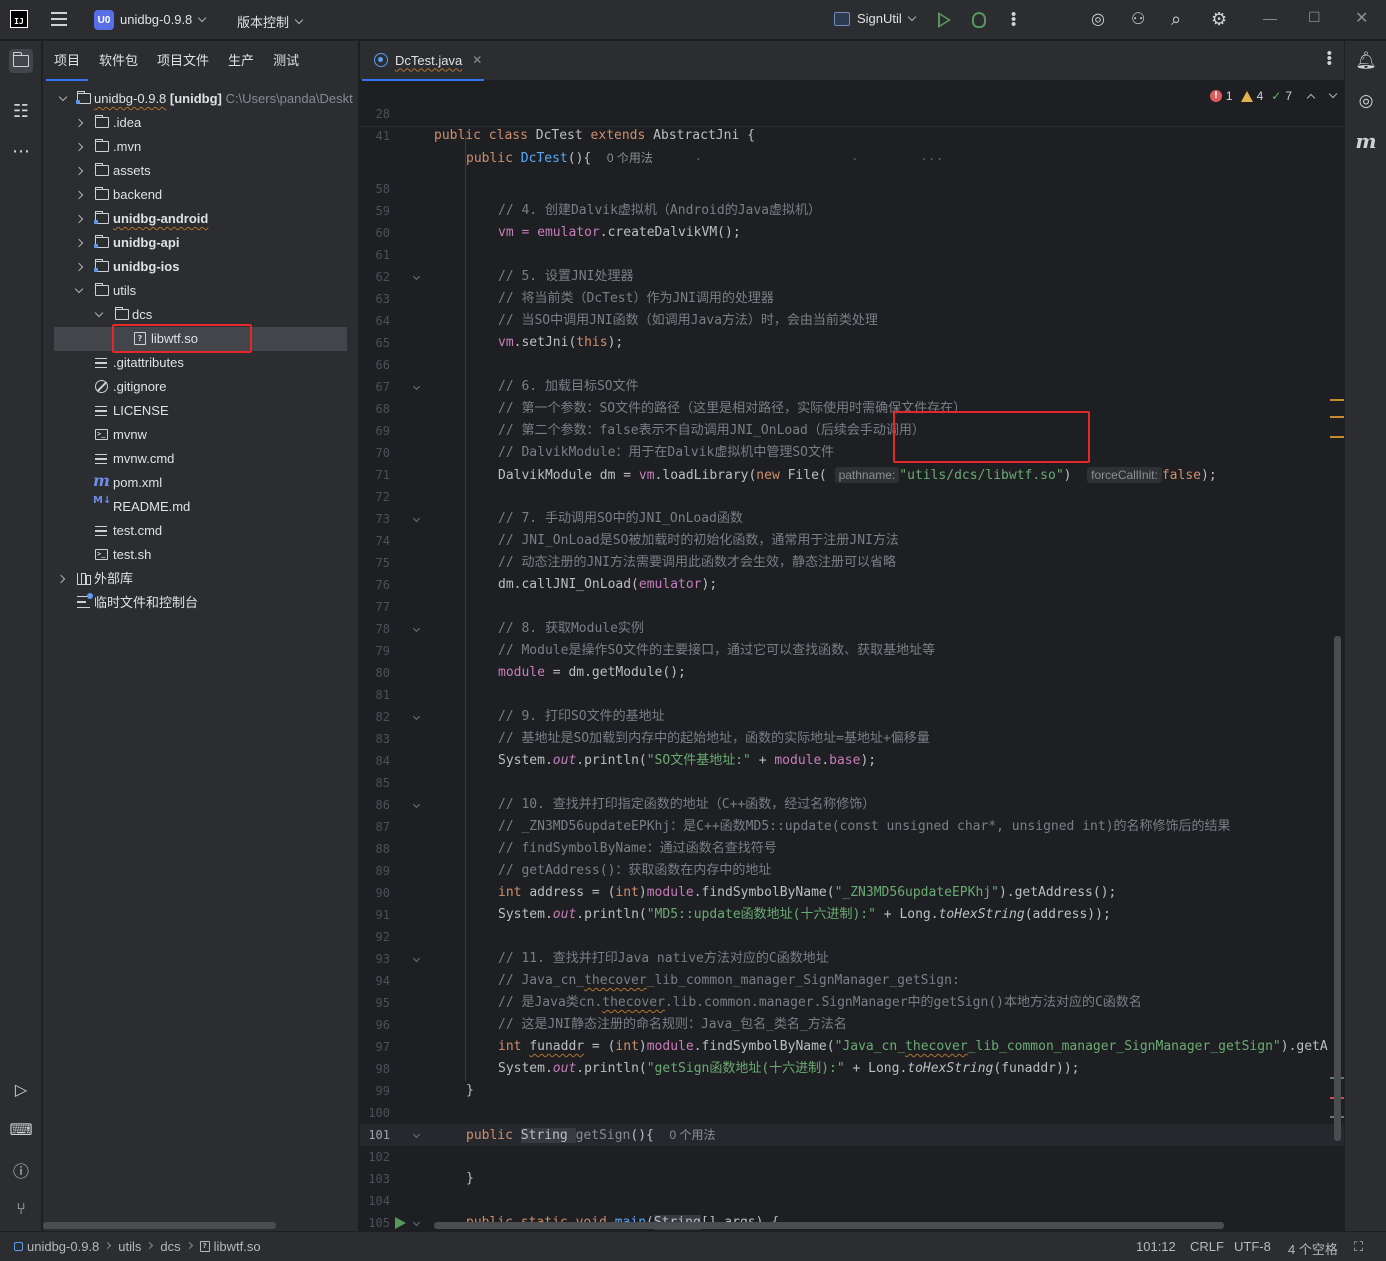 Image resolution: width=1386 pixels, height=1261 pixels. Describe the element at coordinates (21, 111) in the screenshot. I see `structure-tool-icon: ☷` at that location.